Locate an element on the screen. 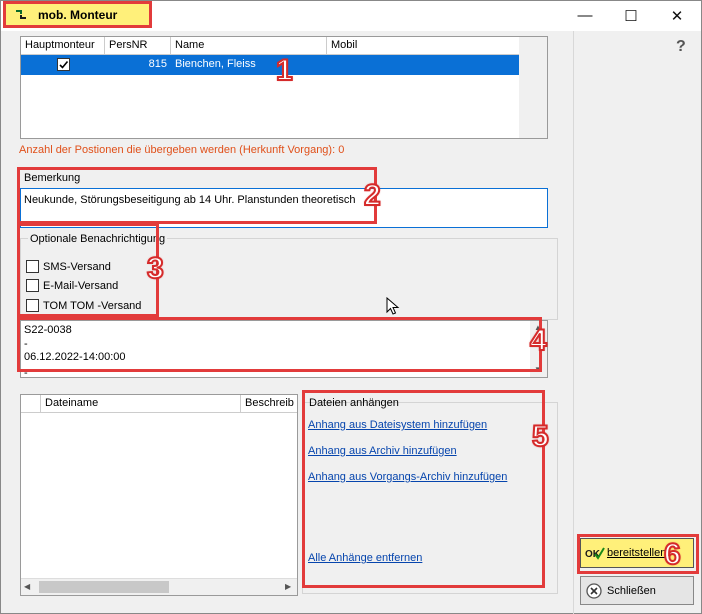  window-title: mob. Monteur is located at coordinates (78, 15).